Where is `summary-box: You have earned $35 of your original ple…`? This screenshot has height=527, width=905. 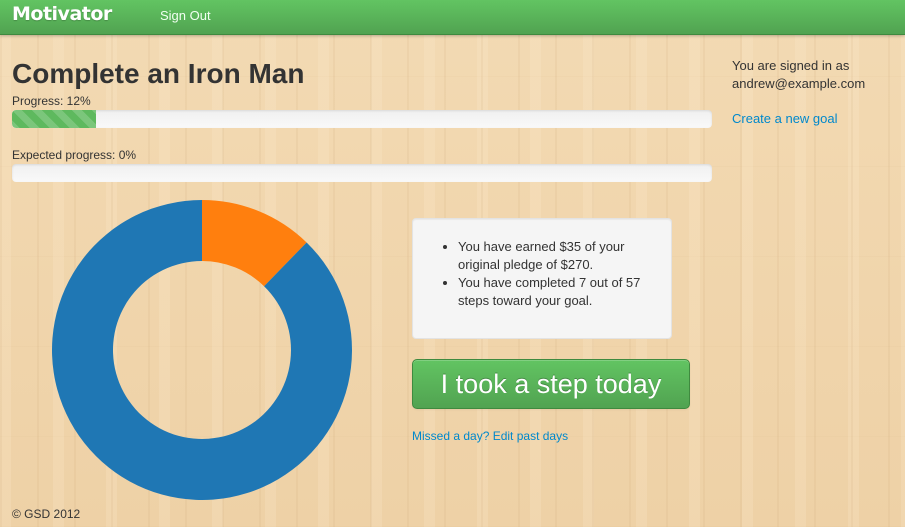
summary-box: You have earned $35 of your original ple… is located at coordinates (542, 278).